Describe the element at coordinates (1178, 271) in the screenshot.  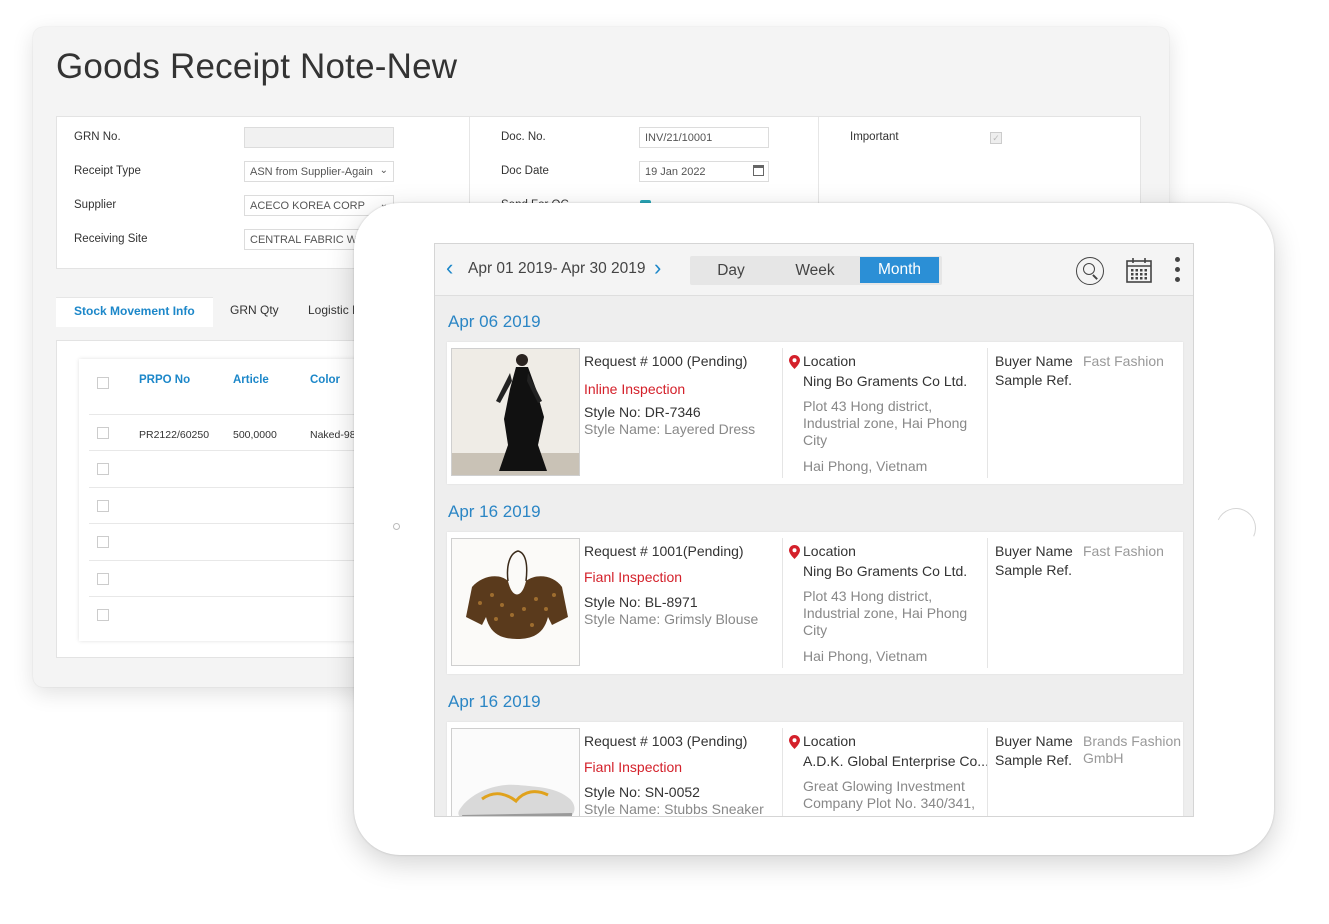
I see `more-vertical-icon` at that location.